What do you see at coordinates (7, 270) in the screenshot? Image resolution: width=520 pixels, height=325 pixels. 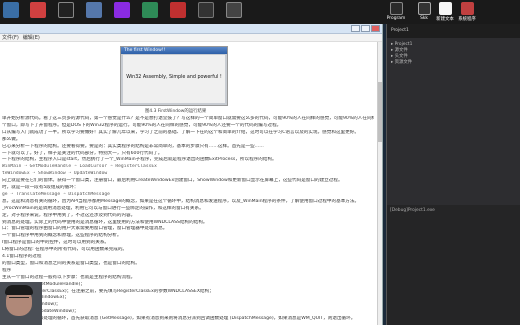 I see `text-line: 程序` at bounding box center [7, 270].